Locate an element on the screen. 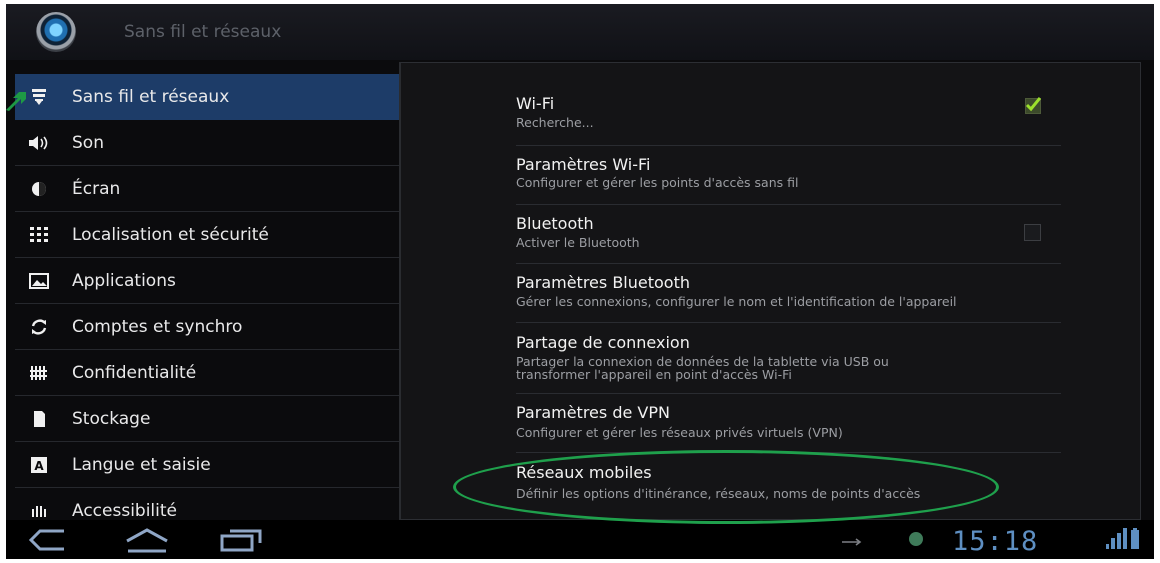 This screenshot has width=1160, height=563. sidebar-item-label: Accessibilité is located at coordinates (125, 510).